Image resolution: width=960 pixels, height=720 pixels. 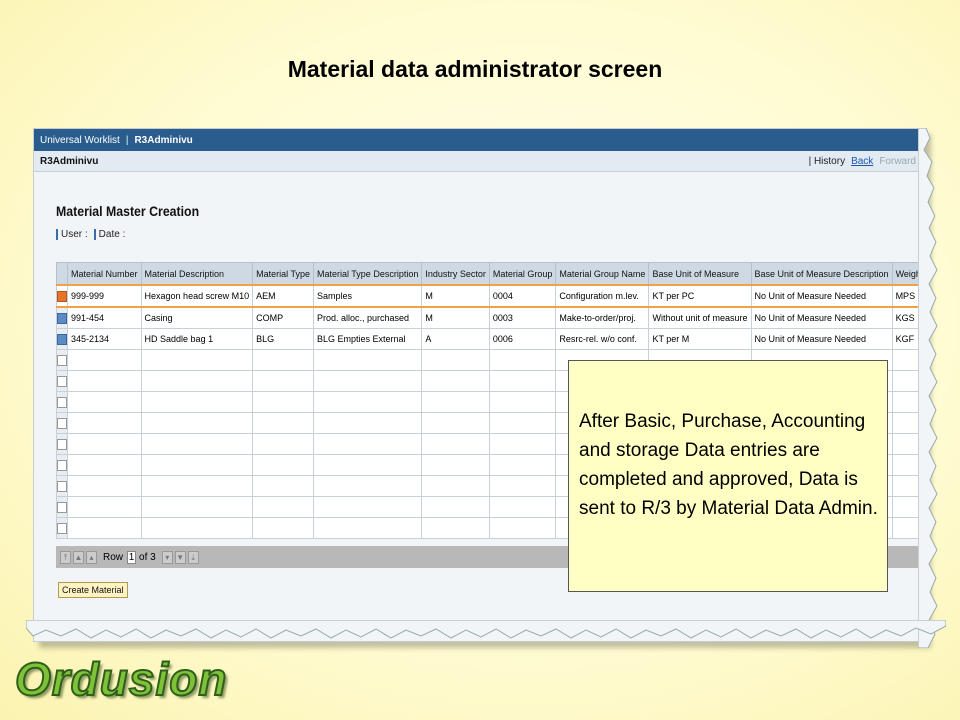 What do you see at coordinates (197, 317) in the screenshot?
I see `table-cell: Casing` at bounding box center [197, 317].